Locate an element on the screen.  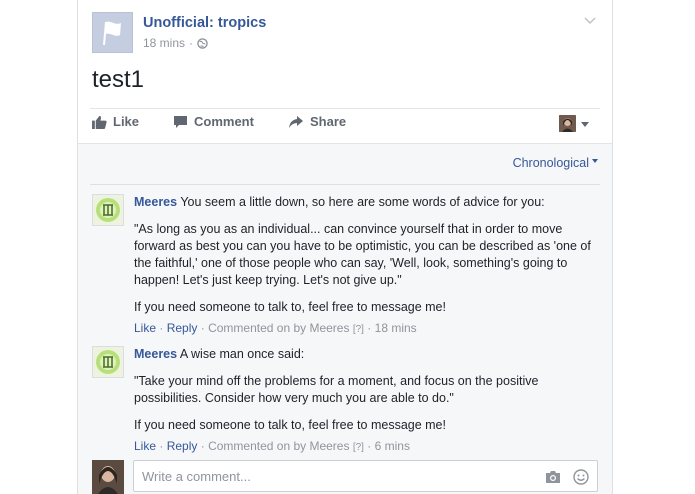
actor-avatar is located at coordinates (567, 123).